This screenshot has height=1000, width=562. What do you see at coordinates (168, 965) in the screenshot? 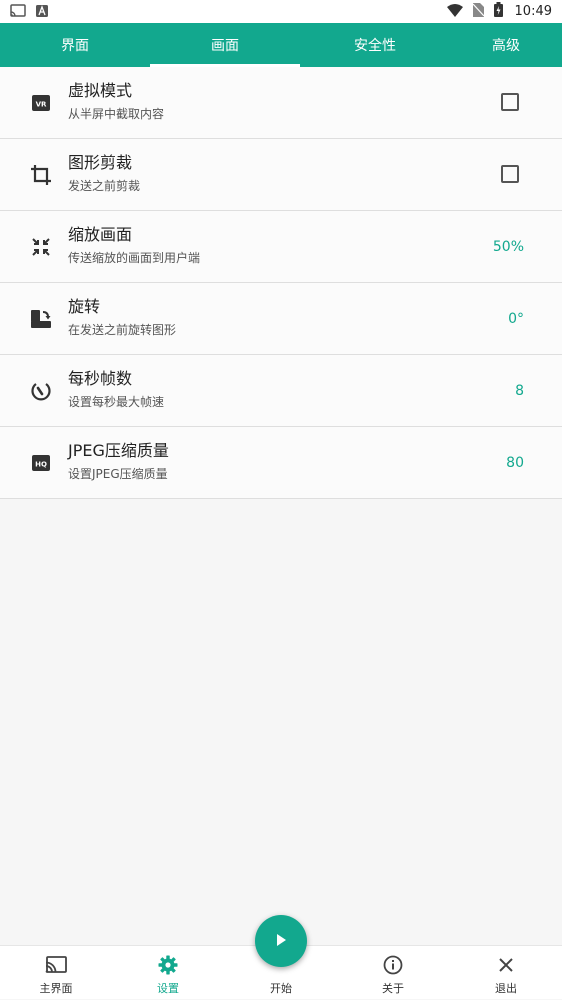
I see `gear-icon` at bounding box center [168, 965].